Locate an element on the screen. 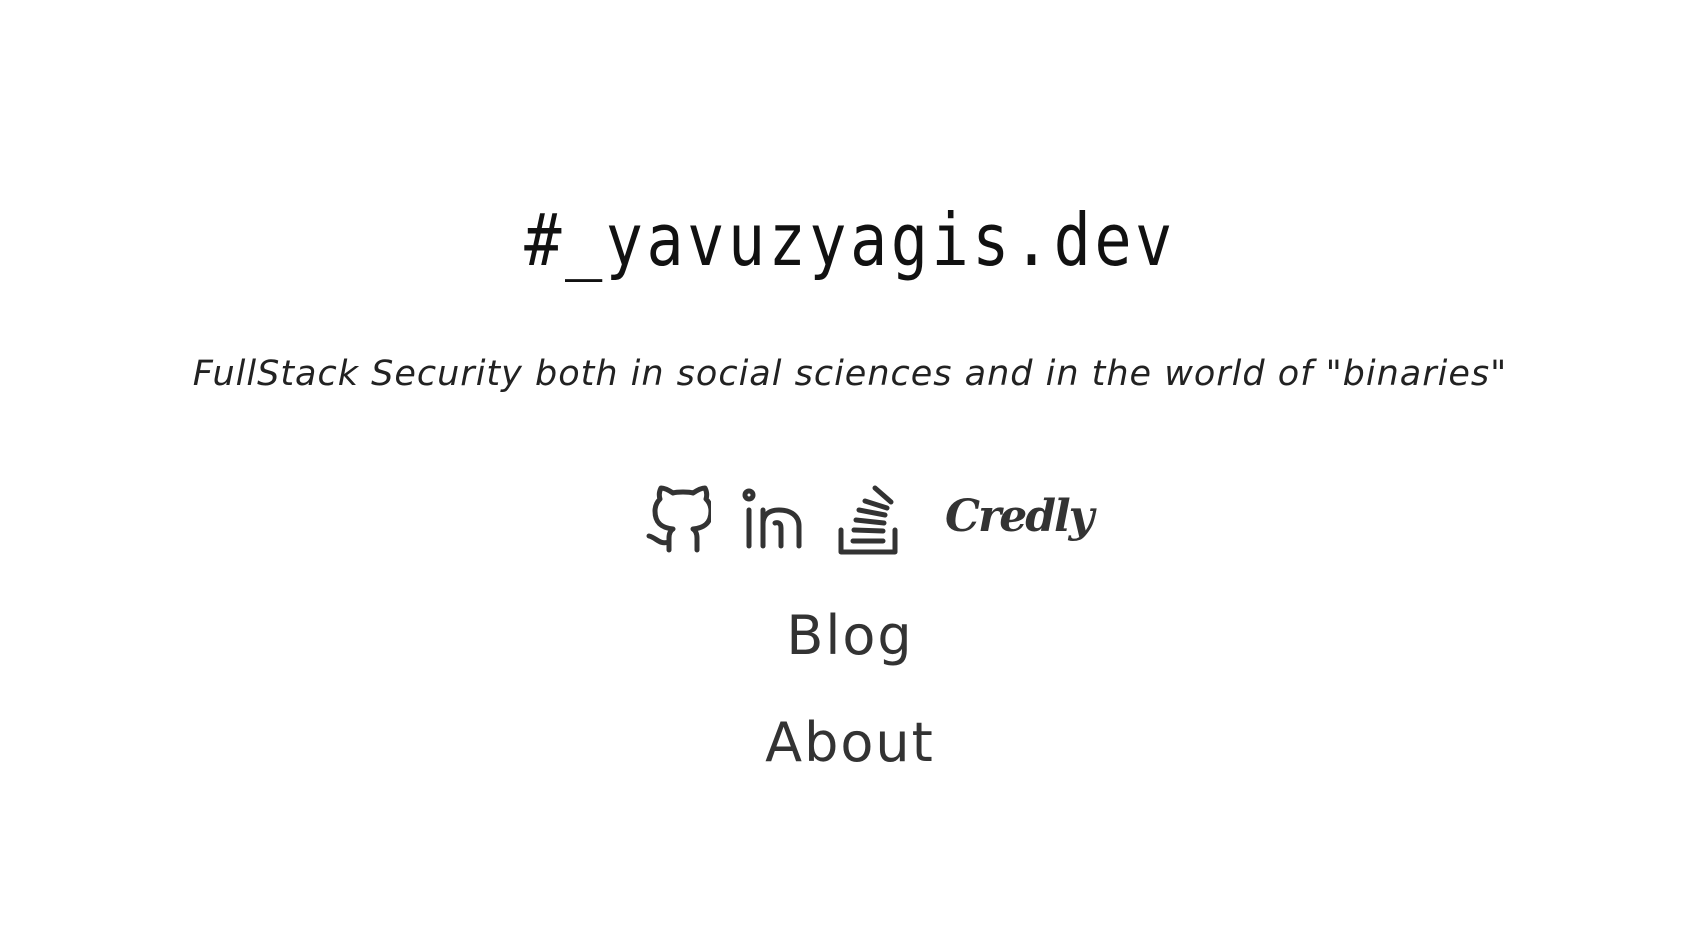 This screenshot has width=1700, height=952. linkedin-icon is located at coordinates (772, 518).